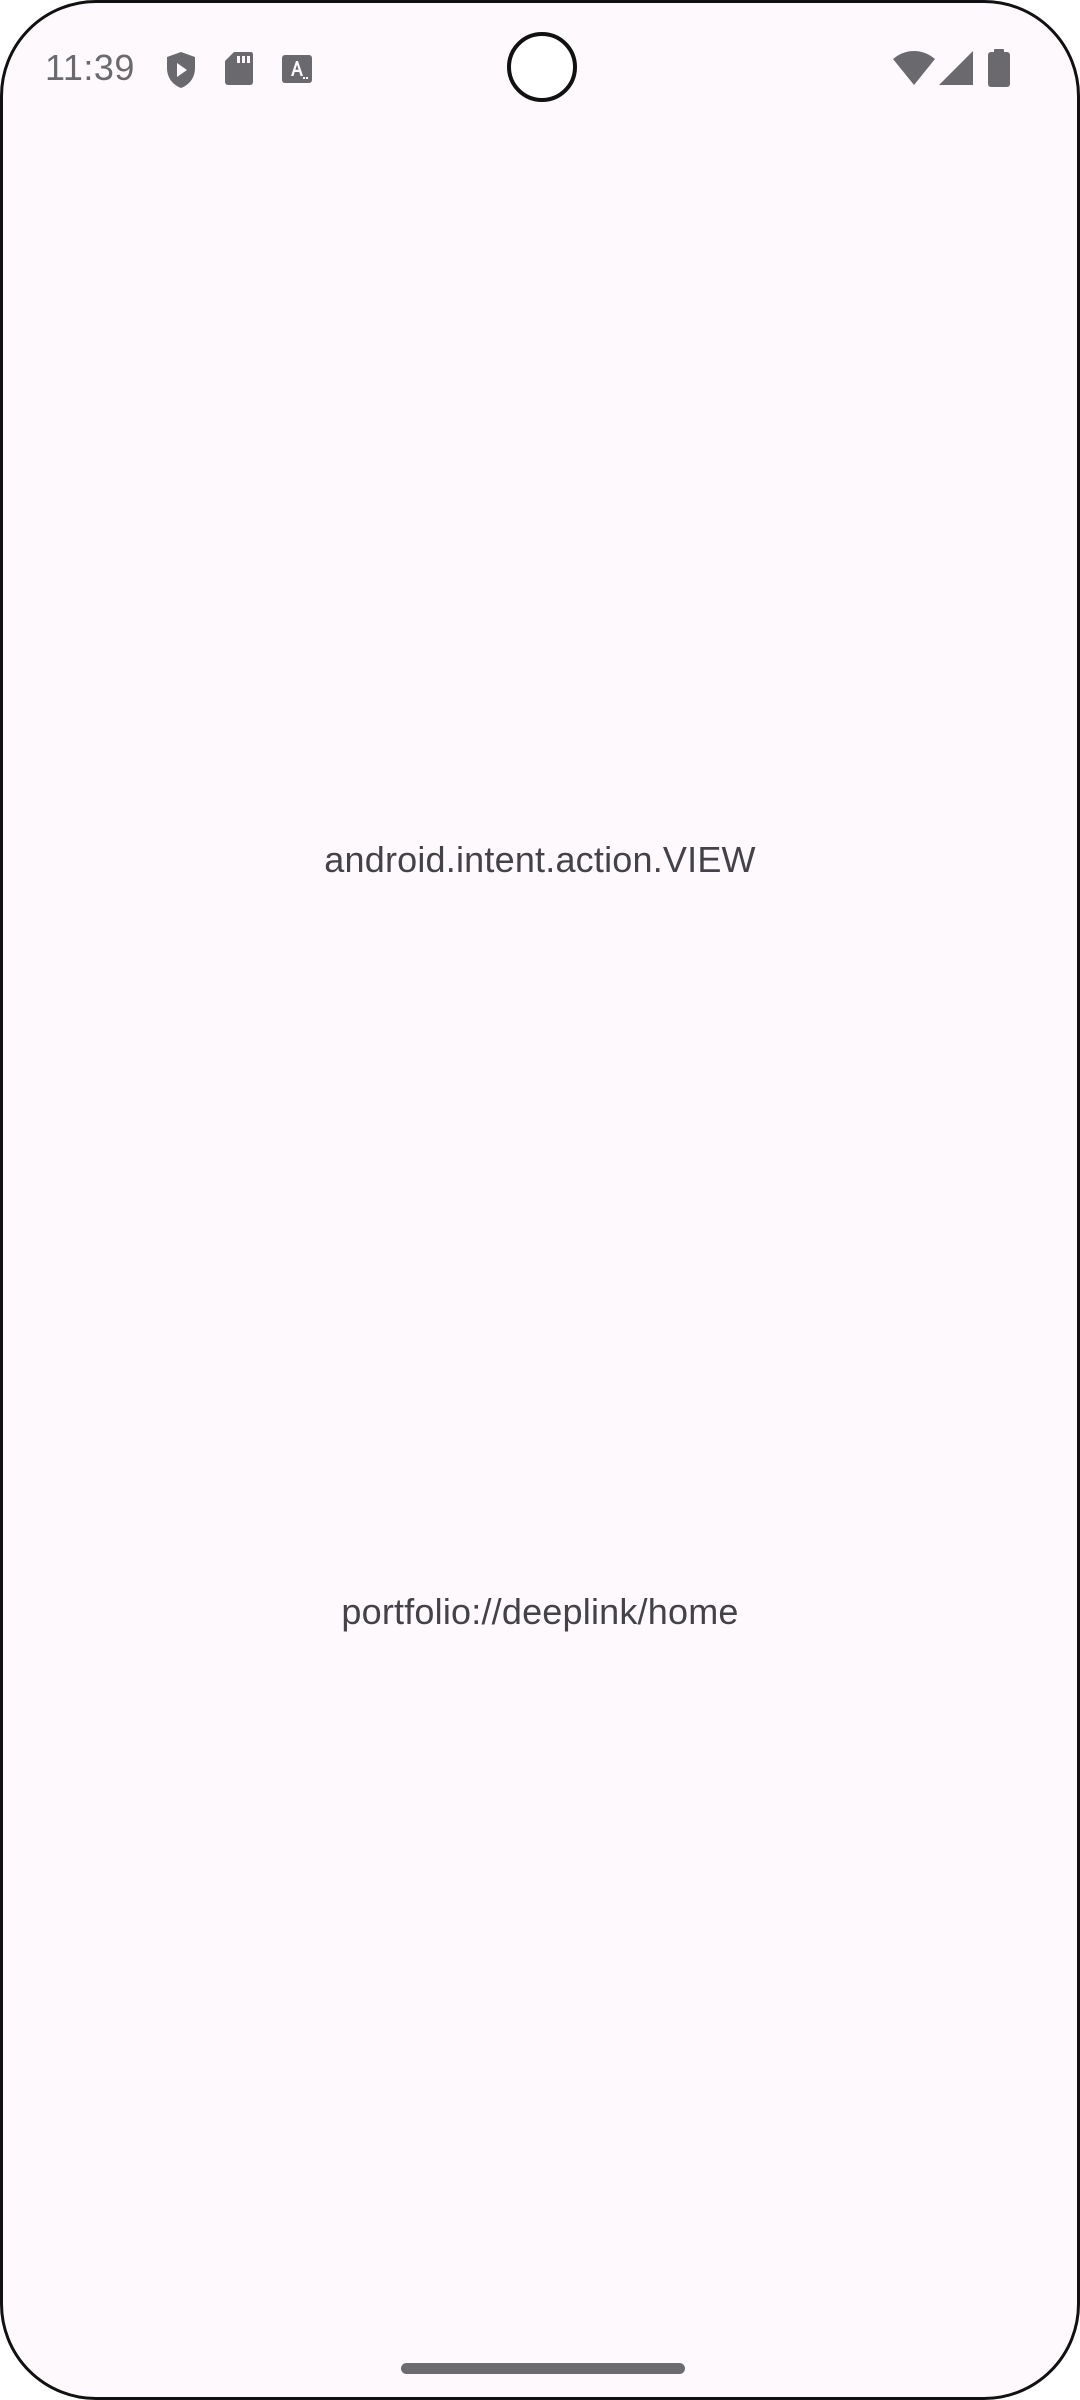 The image size is (1080, 2400). What do you see at coordinates (540, 859) in the screenshot?
I see `intent-action-text: android.intent.action.VIEW` at bounding box center [540, 859].